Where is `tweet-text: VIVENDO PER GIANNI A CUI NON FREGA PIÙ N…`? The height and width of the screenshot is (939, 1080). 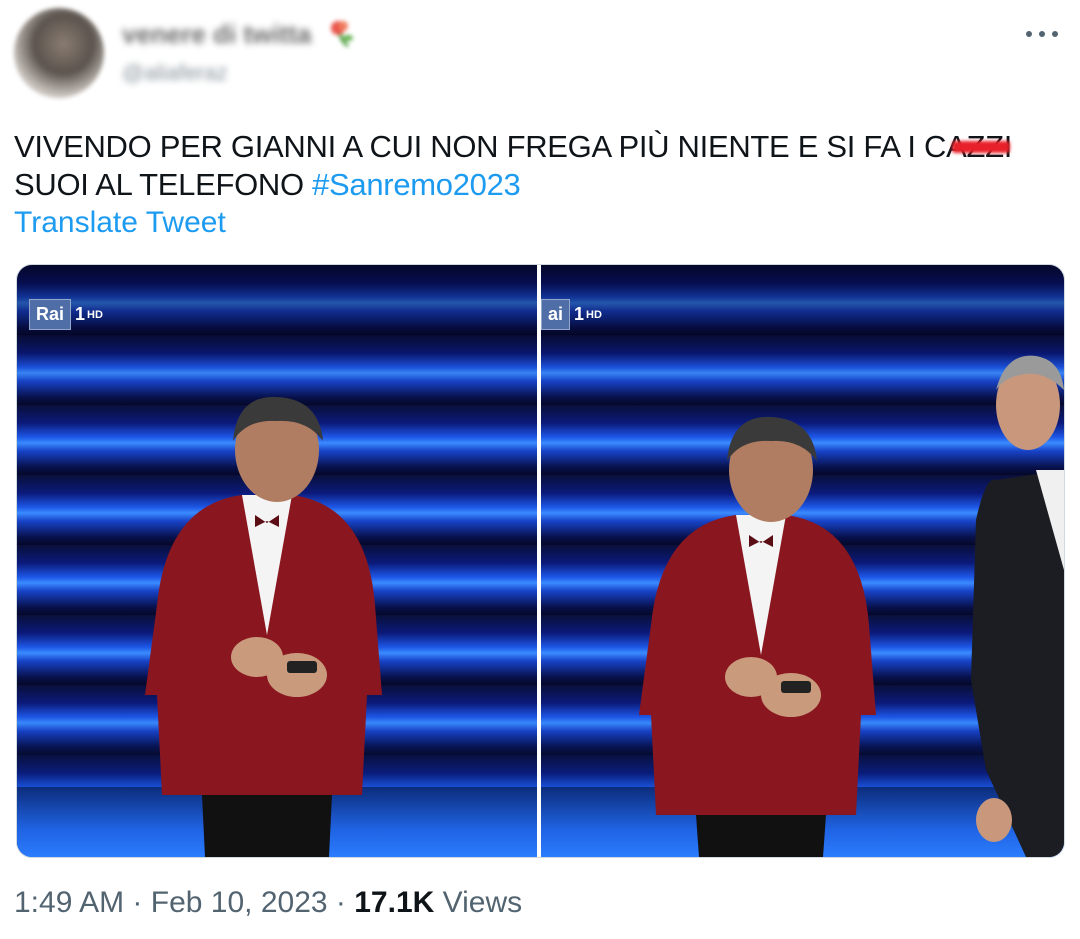 tweet-text: VIVENDO PER GIANNI A CUI NON FREGA PIÙ N… is located at coordinates (541, 166).